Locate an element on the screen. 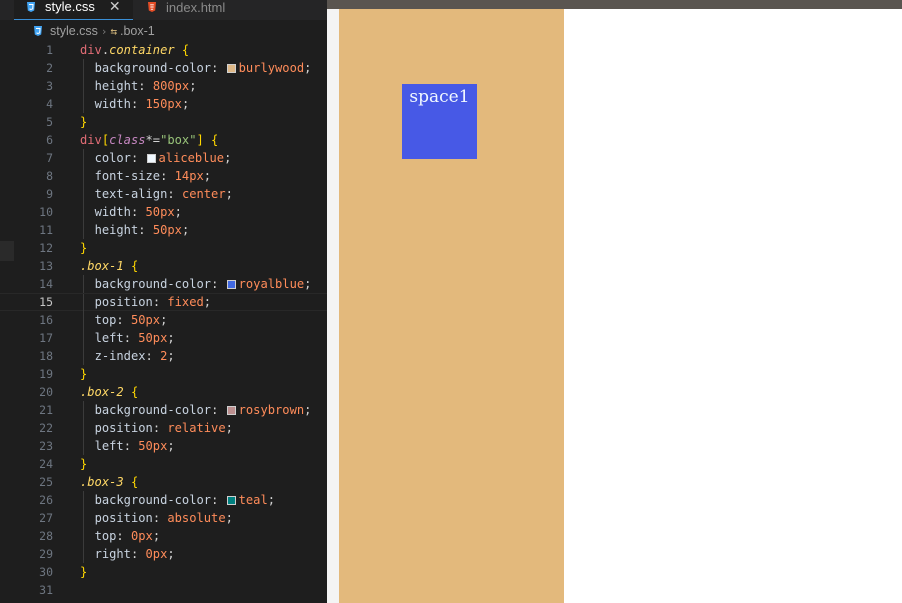 The height and width of the screenshot is (603, 902). css-property: right is located at coordinates (112, 554).